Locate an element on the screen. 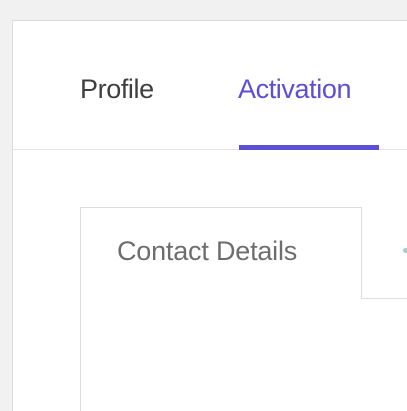 This screenshot has height=411, width=407. tab-profile: Profile is located at coordinates (117, 89).